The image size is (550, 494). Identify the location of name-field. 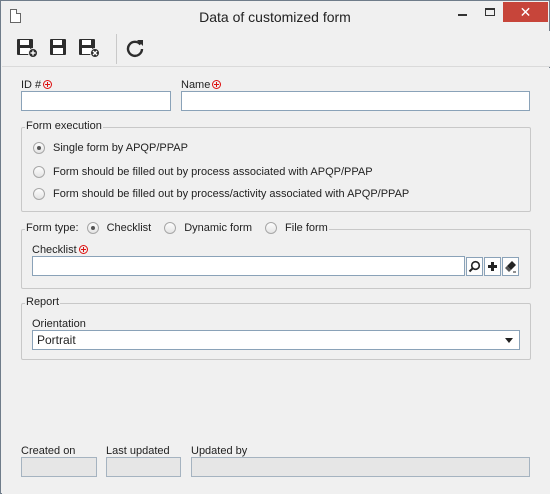
(355, 101).